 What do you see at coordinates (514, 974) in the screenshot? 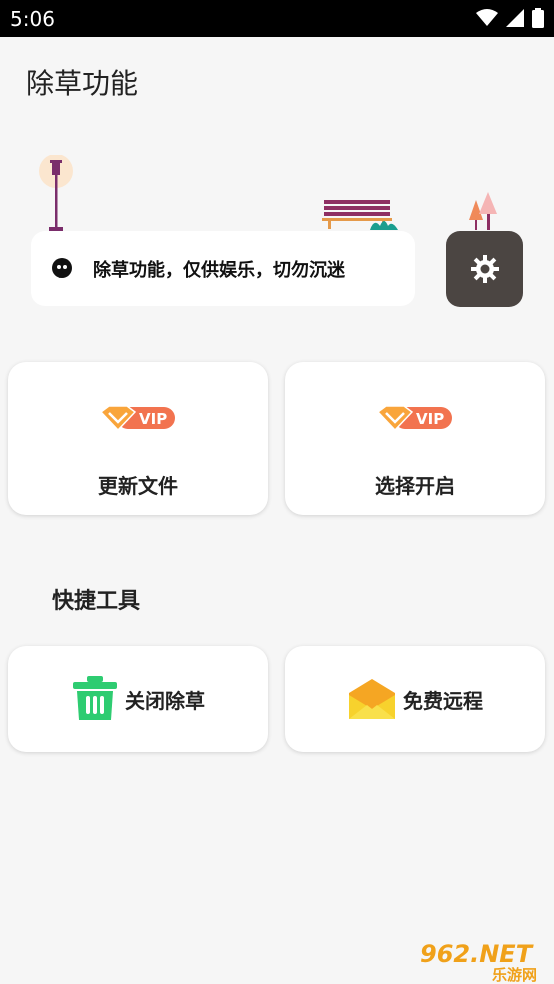
I see `svg-text: 乐游网` at bounding box center [514, 974].